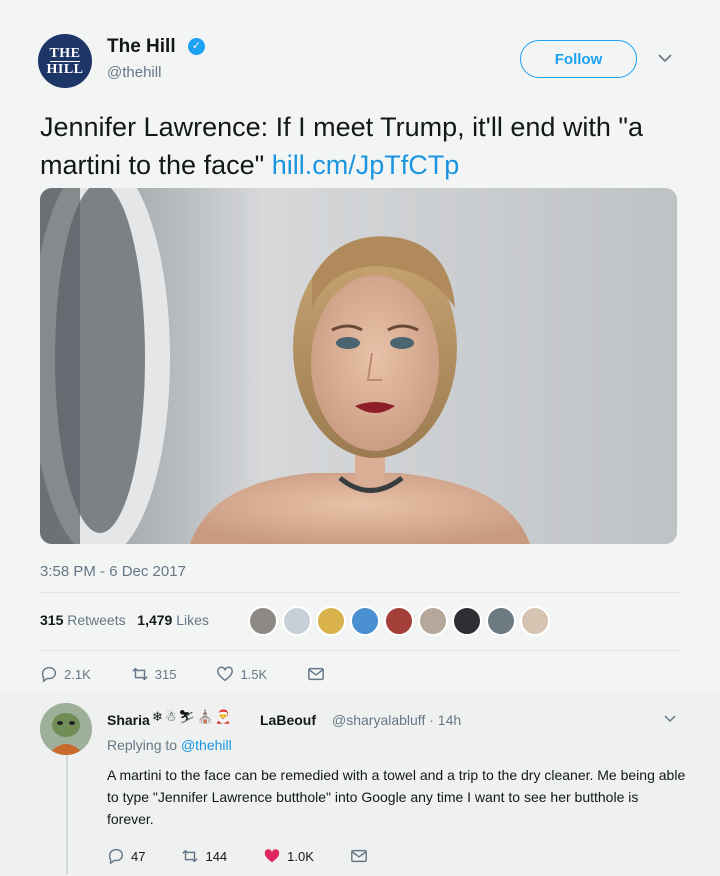 The image size is (720, 876). What do you see at coordinates (206, 745) in the screenshot?
I see `replying-handle-link: @thehill` at bounding box center [206, 745].